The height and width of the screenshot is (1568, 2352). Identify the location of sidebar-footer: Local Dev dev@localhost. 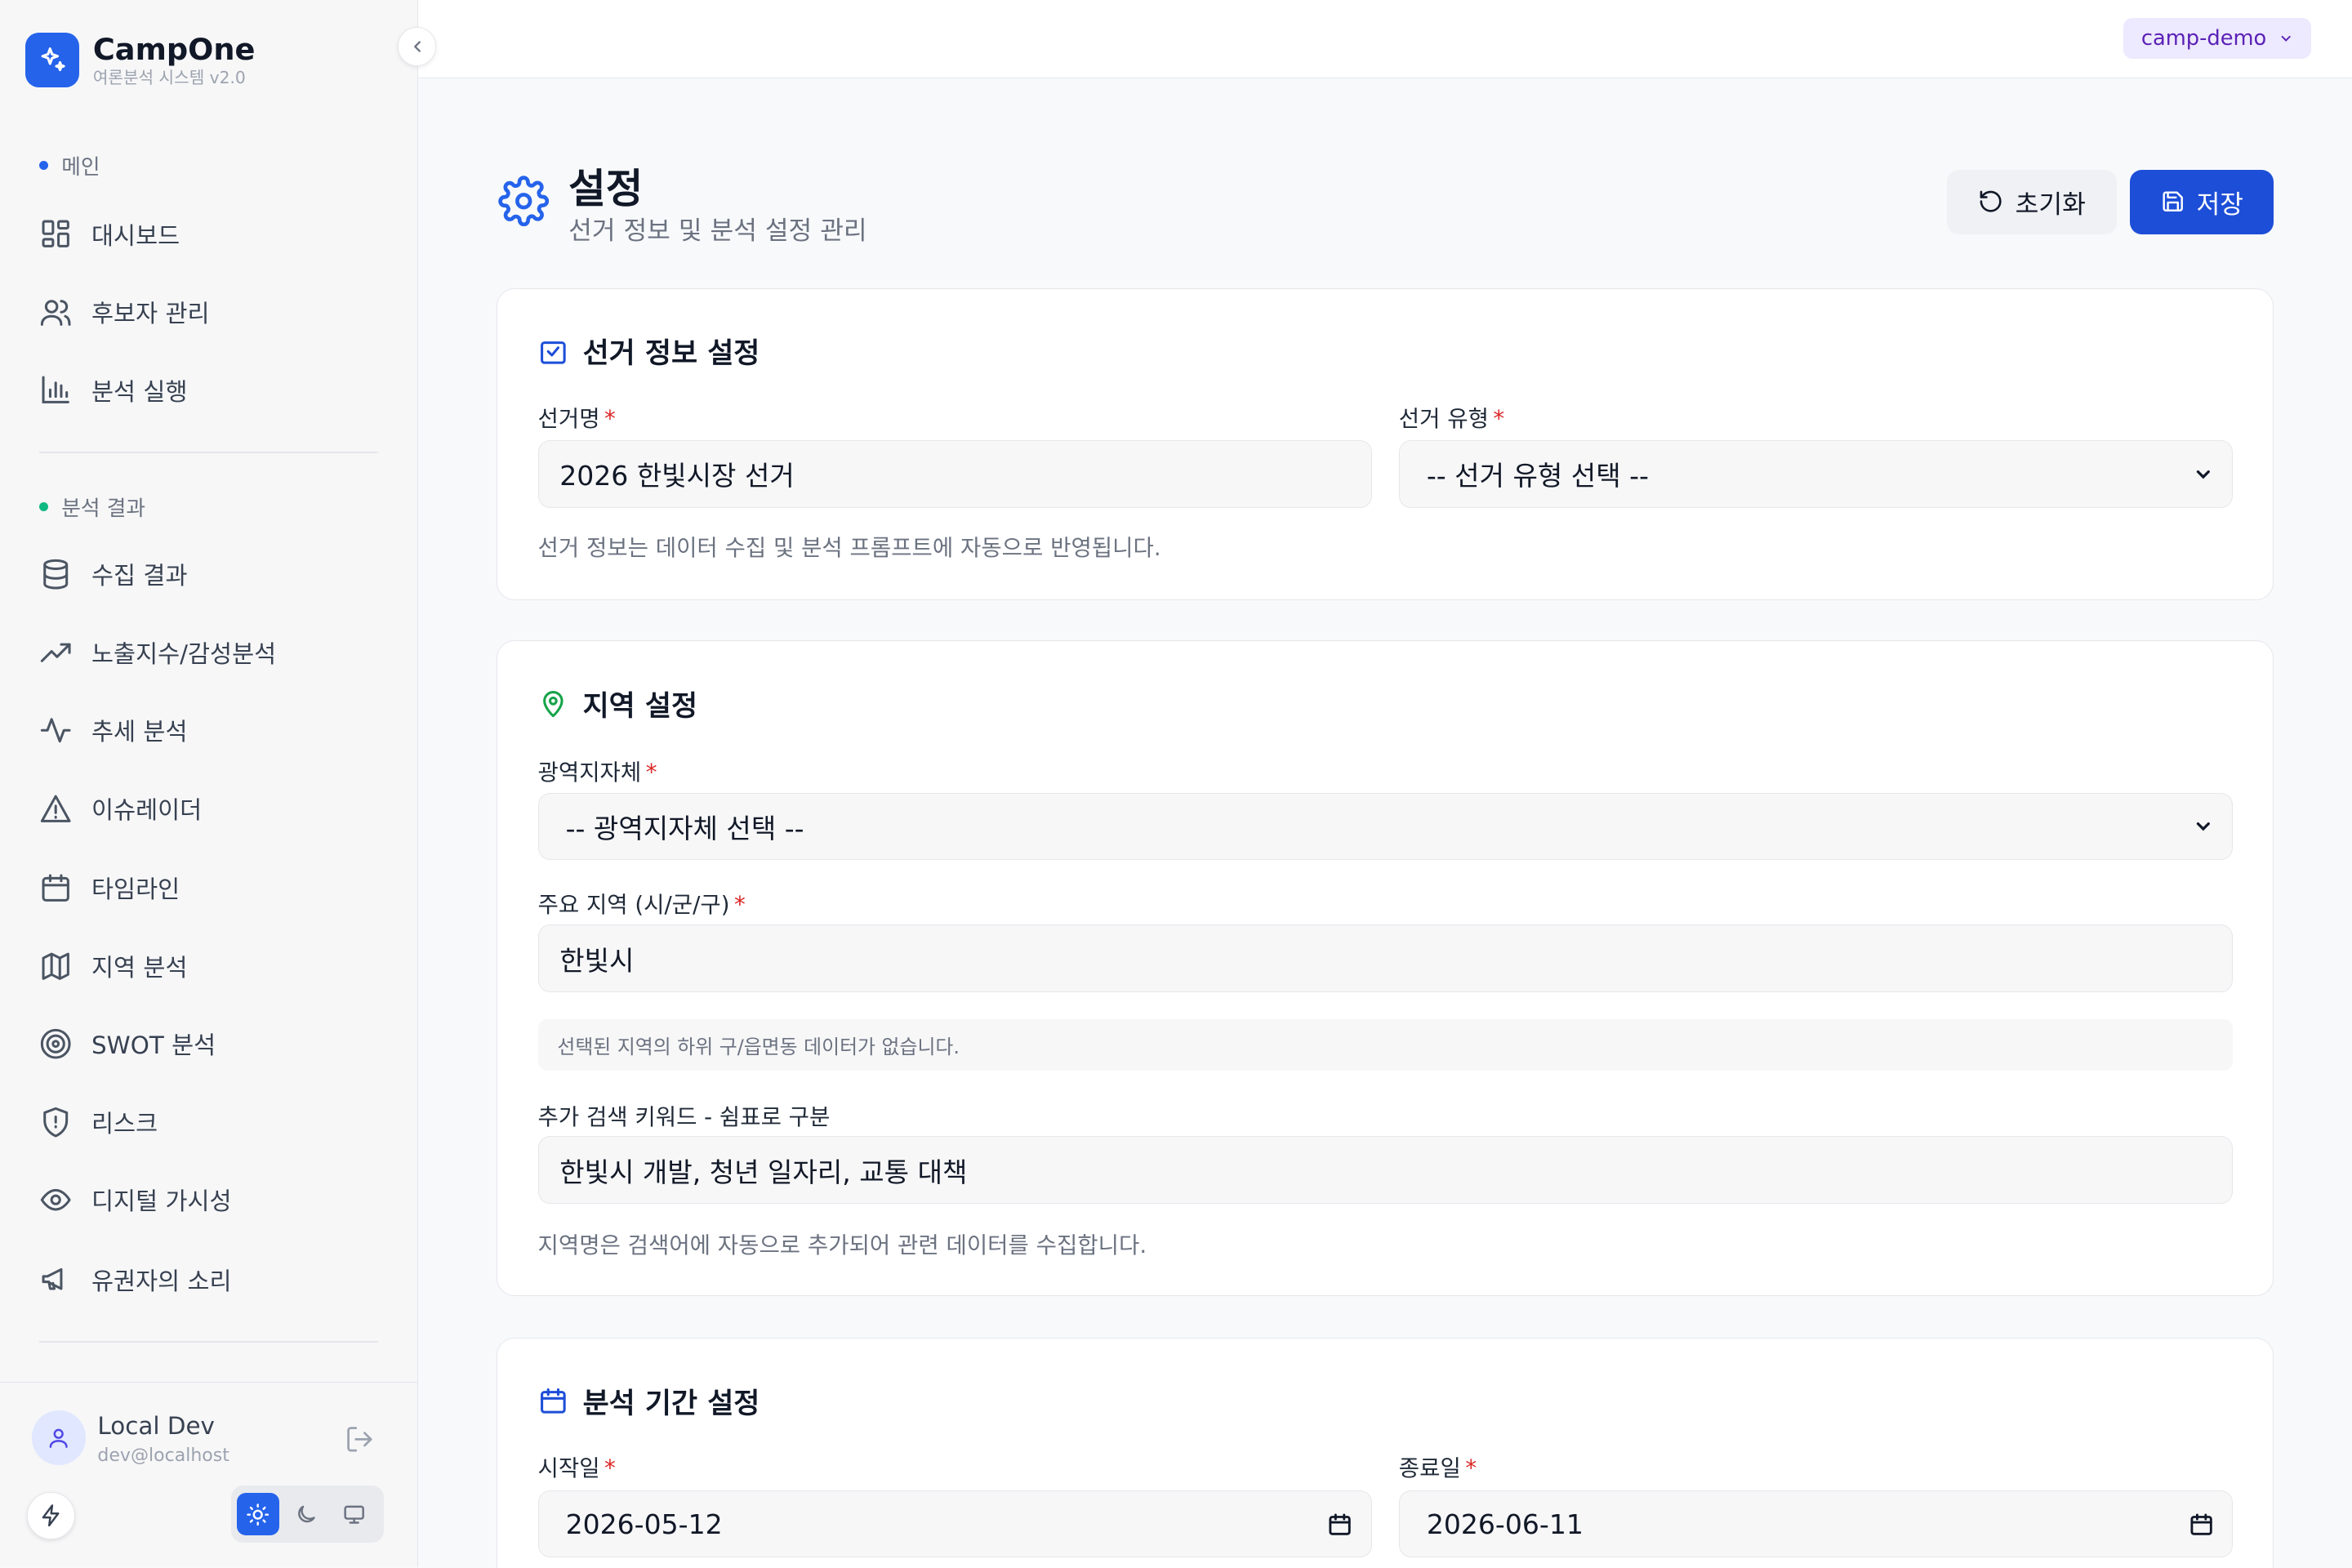
(209, 1474).